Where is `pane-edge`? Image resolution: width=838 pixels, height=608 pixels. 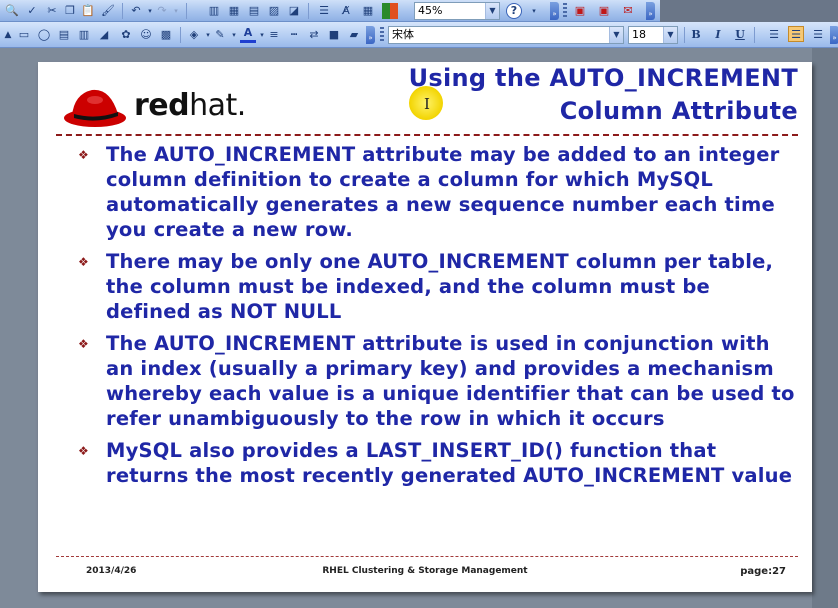 pane-edge is located at coordinates (825, 328).